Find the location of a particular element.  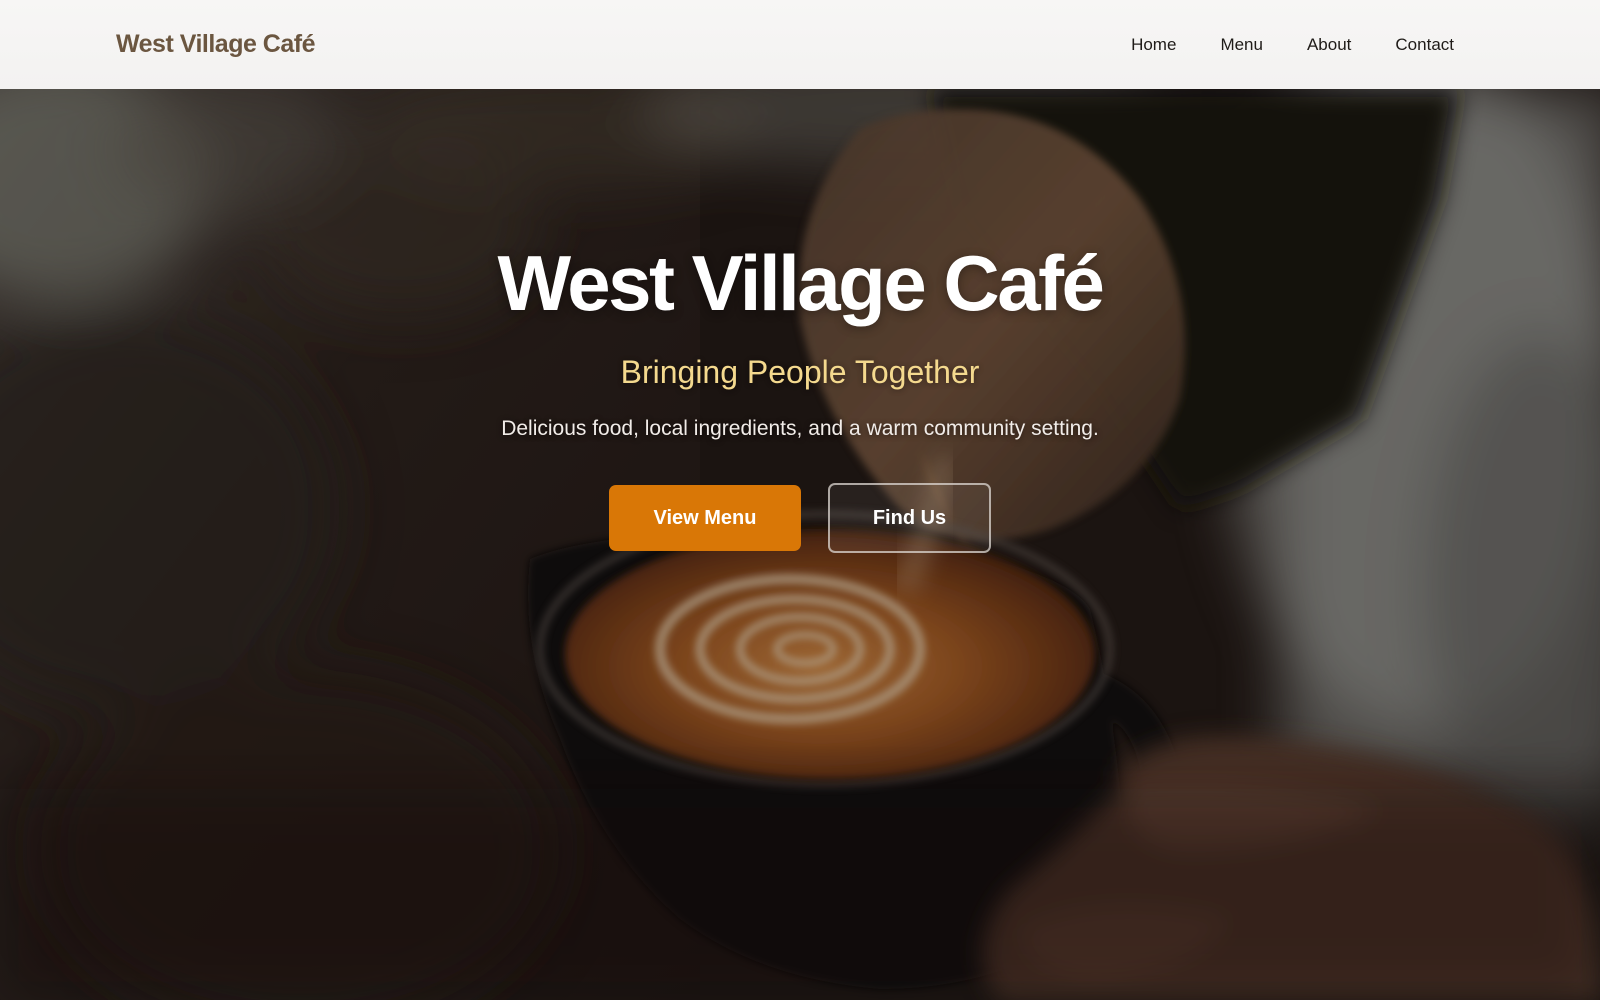

nav-item-menu: Menu is located at coordinates (1241, 45).